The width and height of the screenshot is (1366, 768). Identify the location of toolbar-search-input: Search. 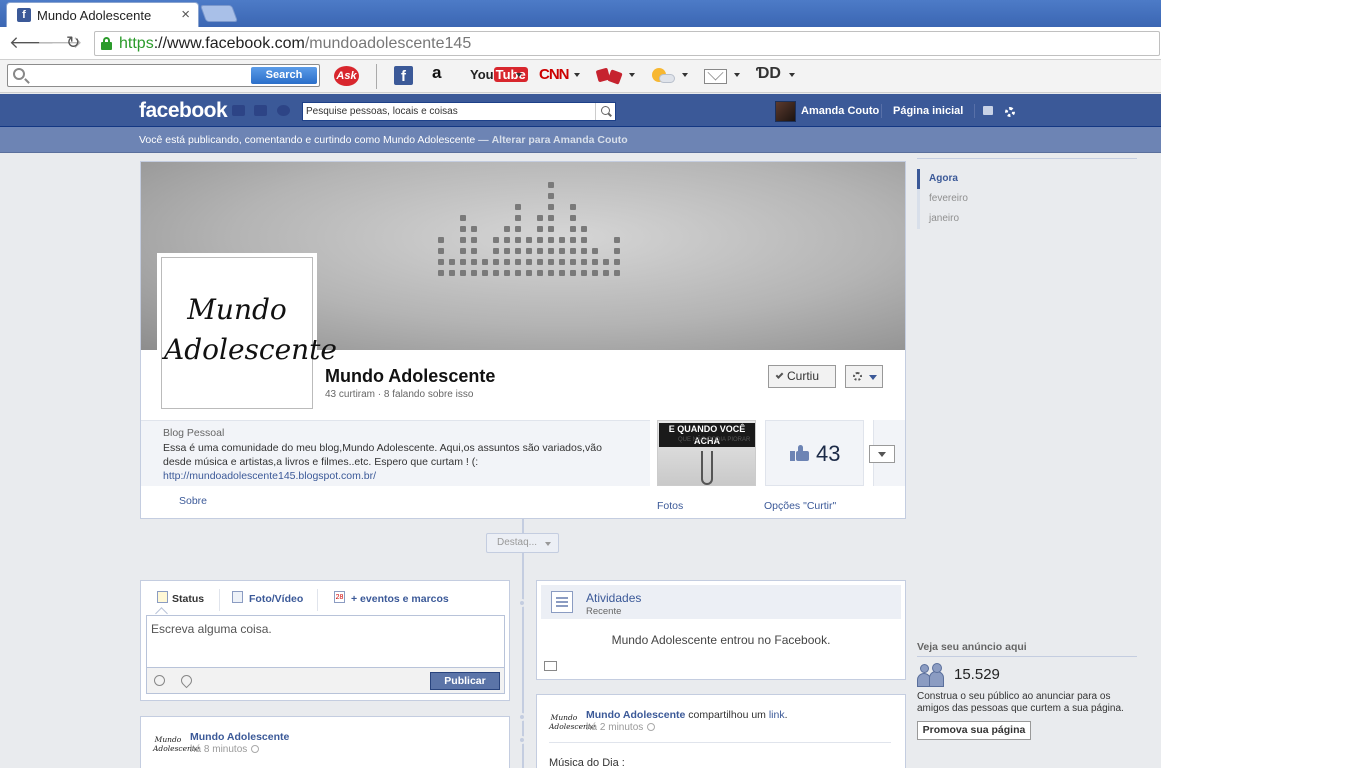
(163, 75).